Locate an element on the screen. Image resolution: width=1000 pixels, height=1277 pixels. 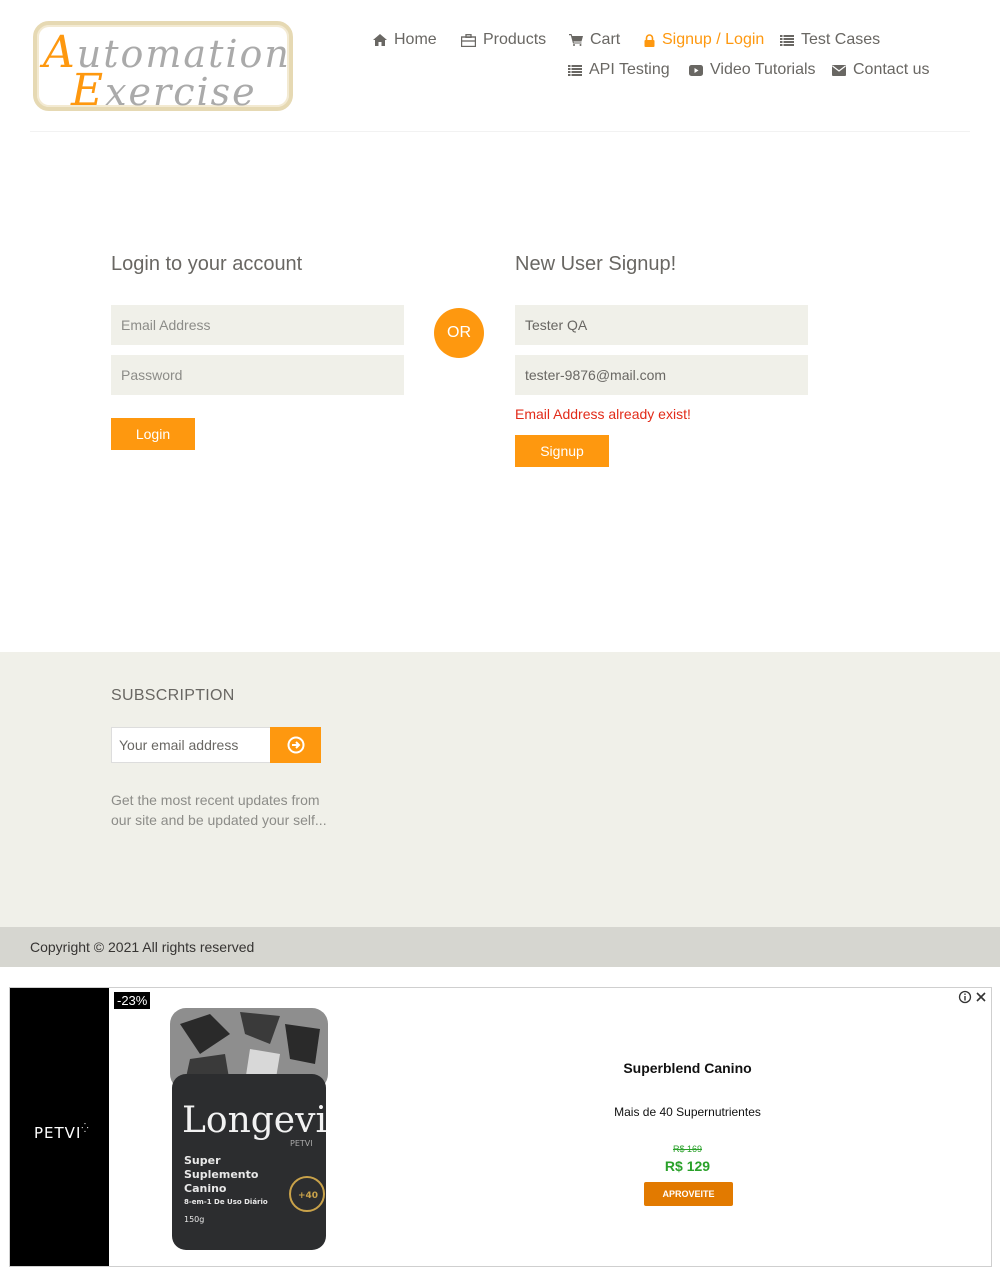
nav-api-testing: API Testing is located at coordinates (619, 70).